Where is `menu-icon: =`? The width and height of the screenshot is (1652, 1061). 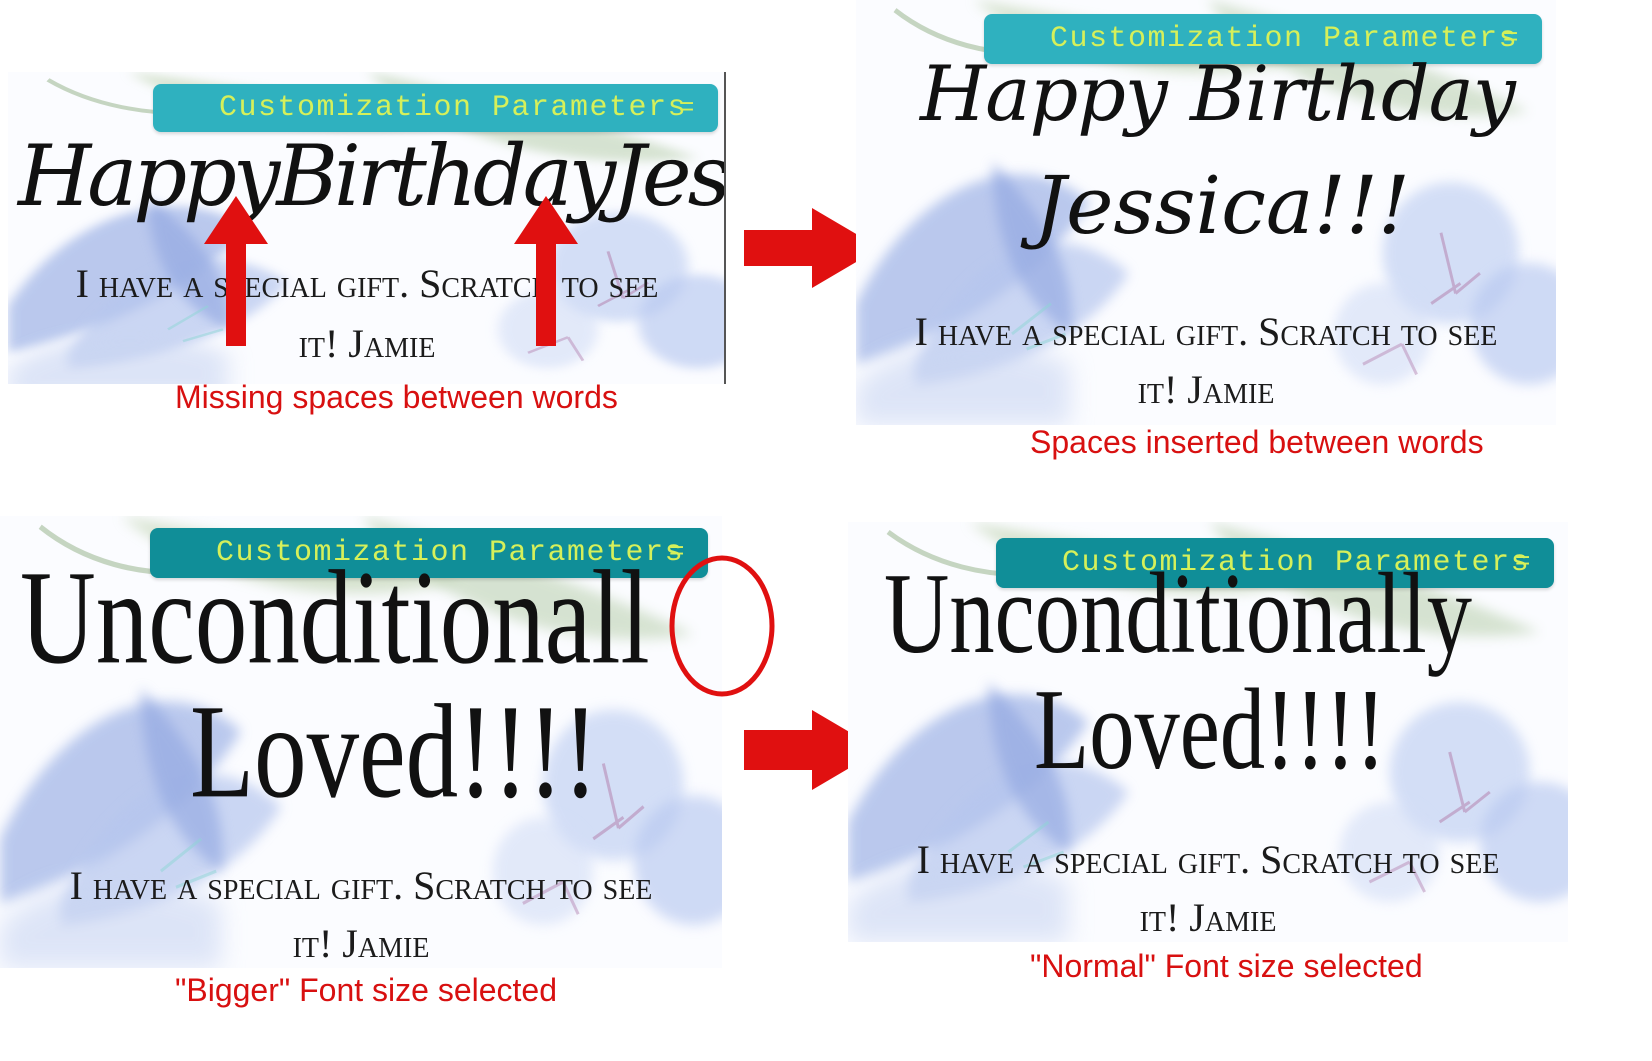
menu-icon: = is located at coordinates (1523, 562).